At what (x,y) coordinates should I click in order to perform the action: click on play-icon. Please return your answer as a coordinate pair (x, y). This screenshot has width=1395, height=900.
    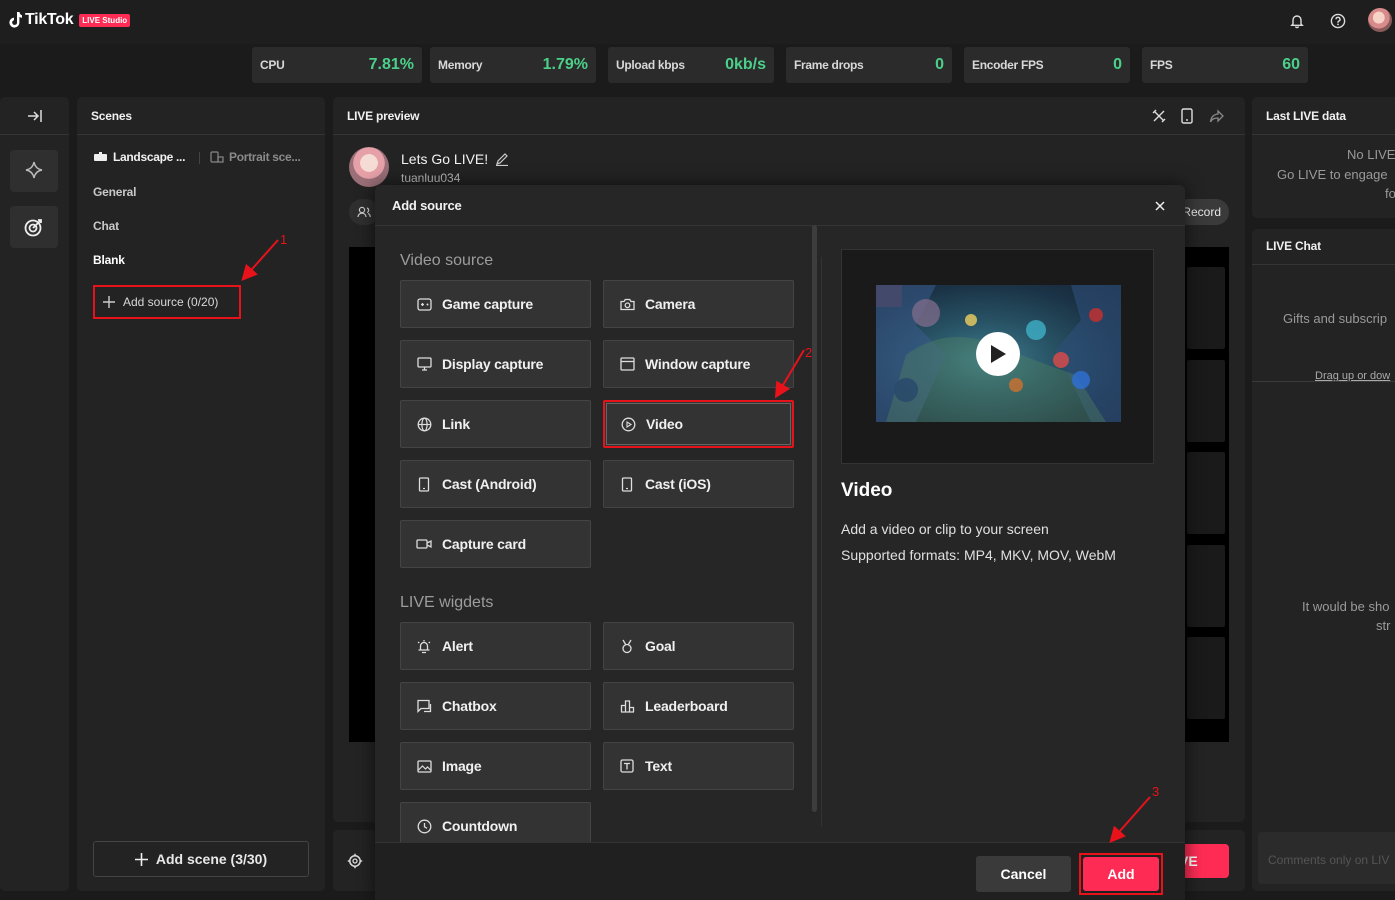
    Looking at the image, I should click on (998, 354).